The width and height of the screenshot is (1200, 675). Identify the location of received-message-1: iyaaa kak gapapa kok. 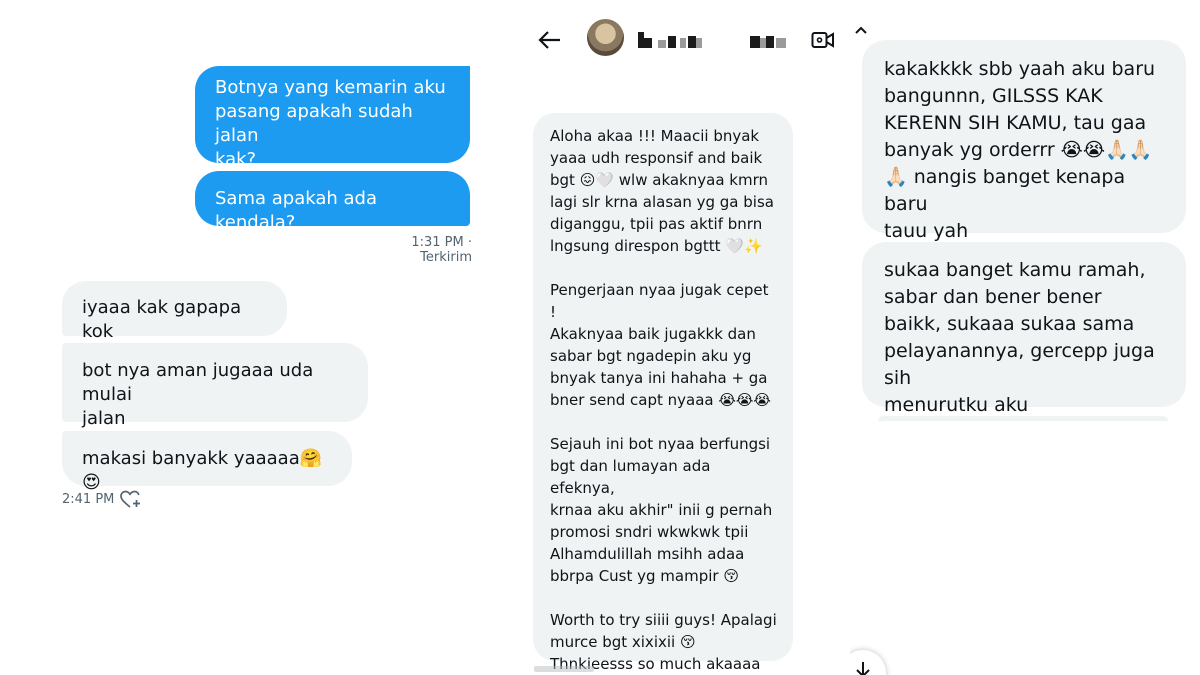
(174, 311).